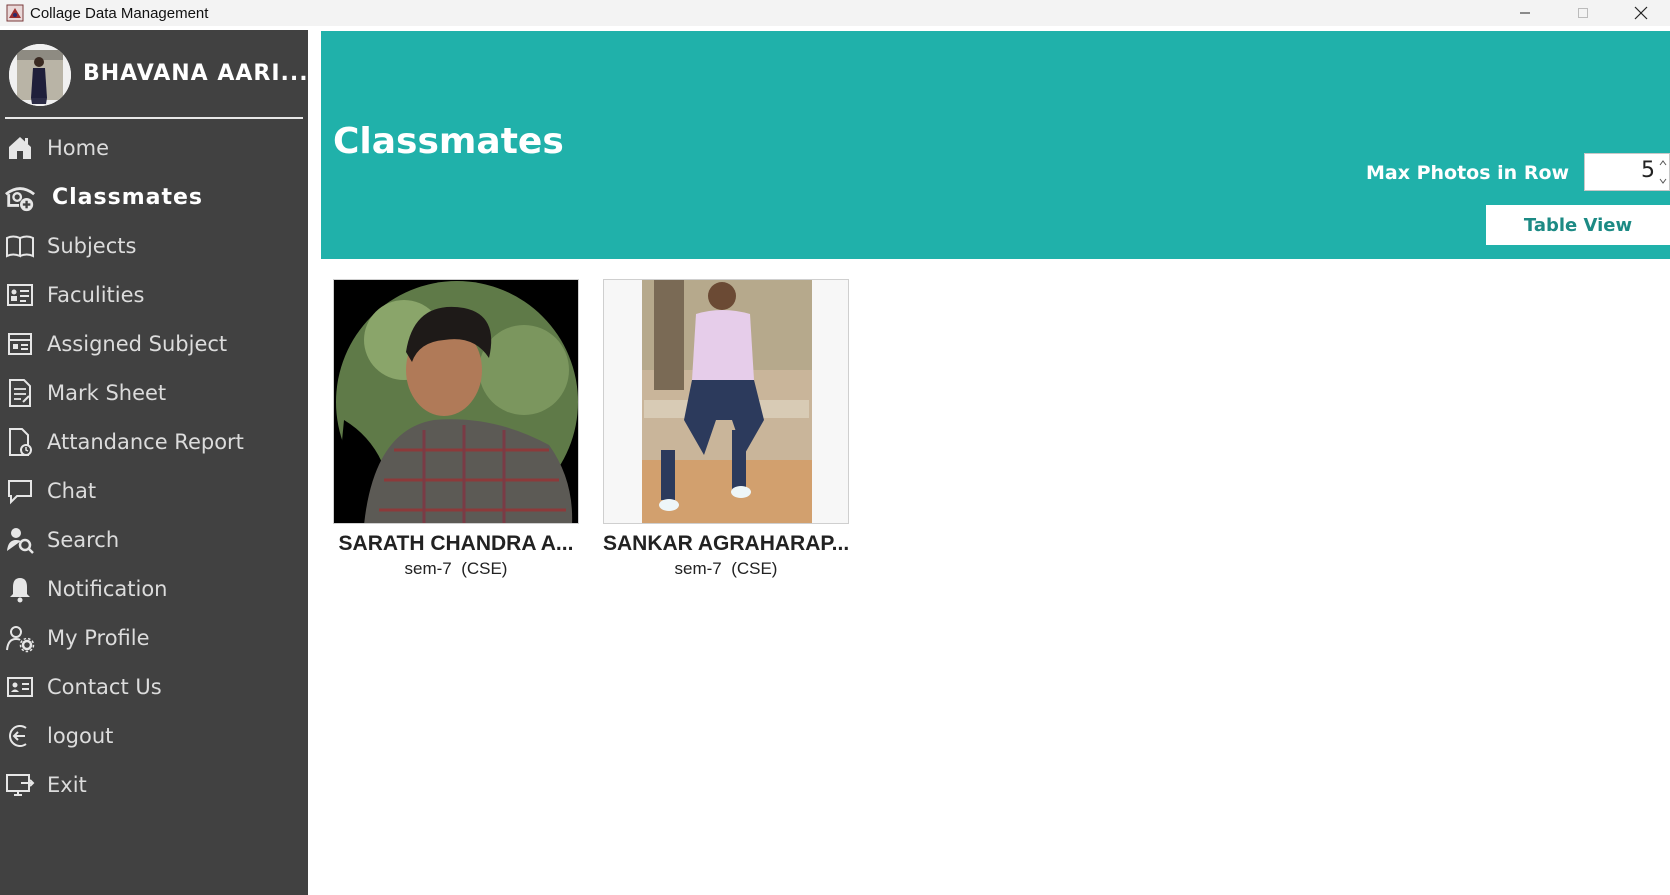 The height and width of the screenshot is (895, 1670). I want to click on sidebar-item-label: Attandance Report, so click(145, 442).